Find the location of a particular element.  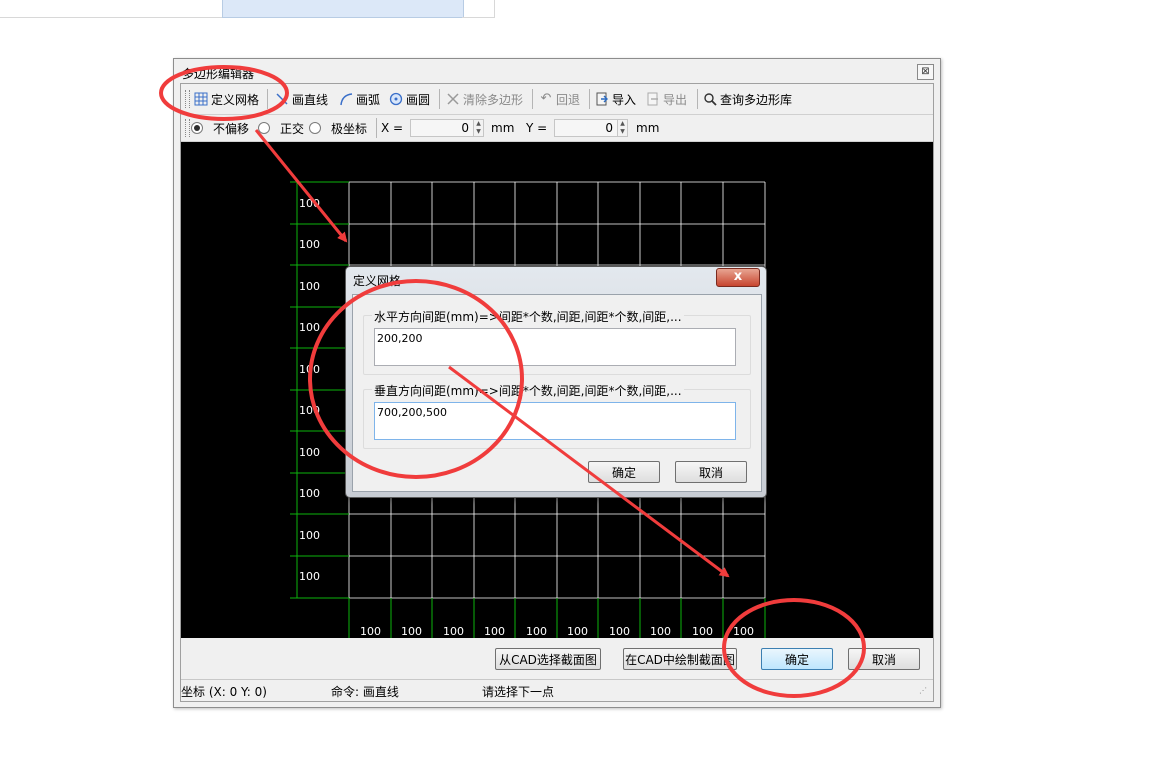

dialog-close-icon: x is located at coordinates (738, 277).